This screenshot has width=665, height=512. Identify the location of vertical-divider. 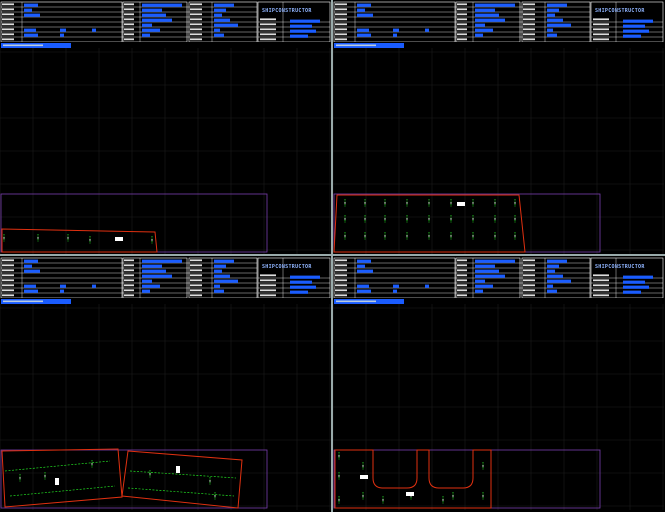
(332, 256).